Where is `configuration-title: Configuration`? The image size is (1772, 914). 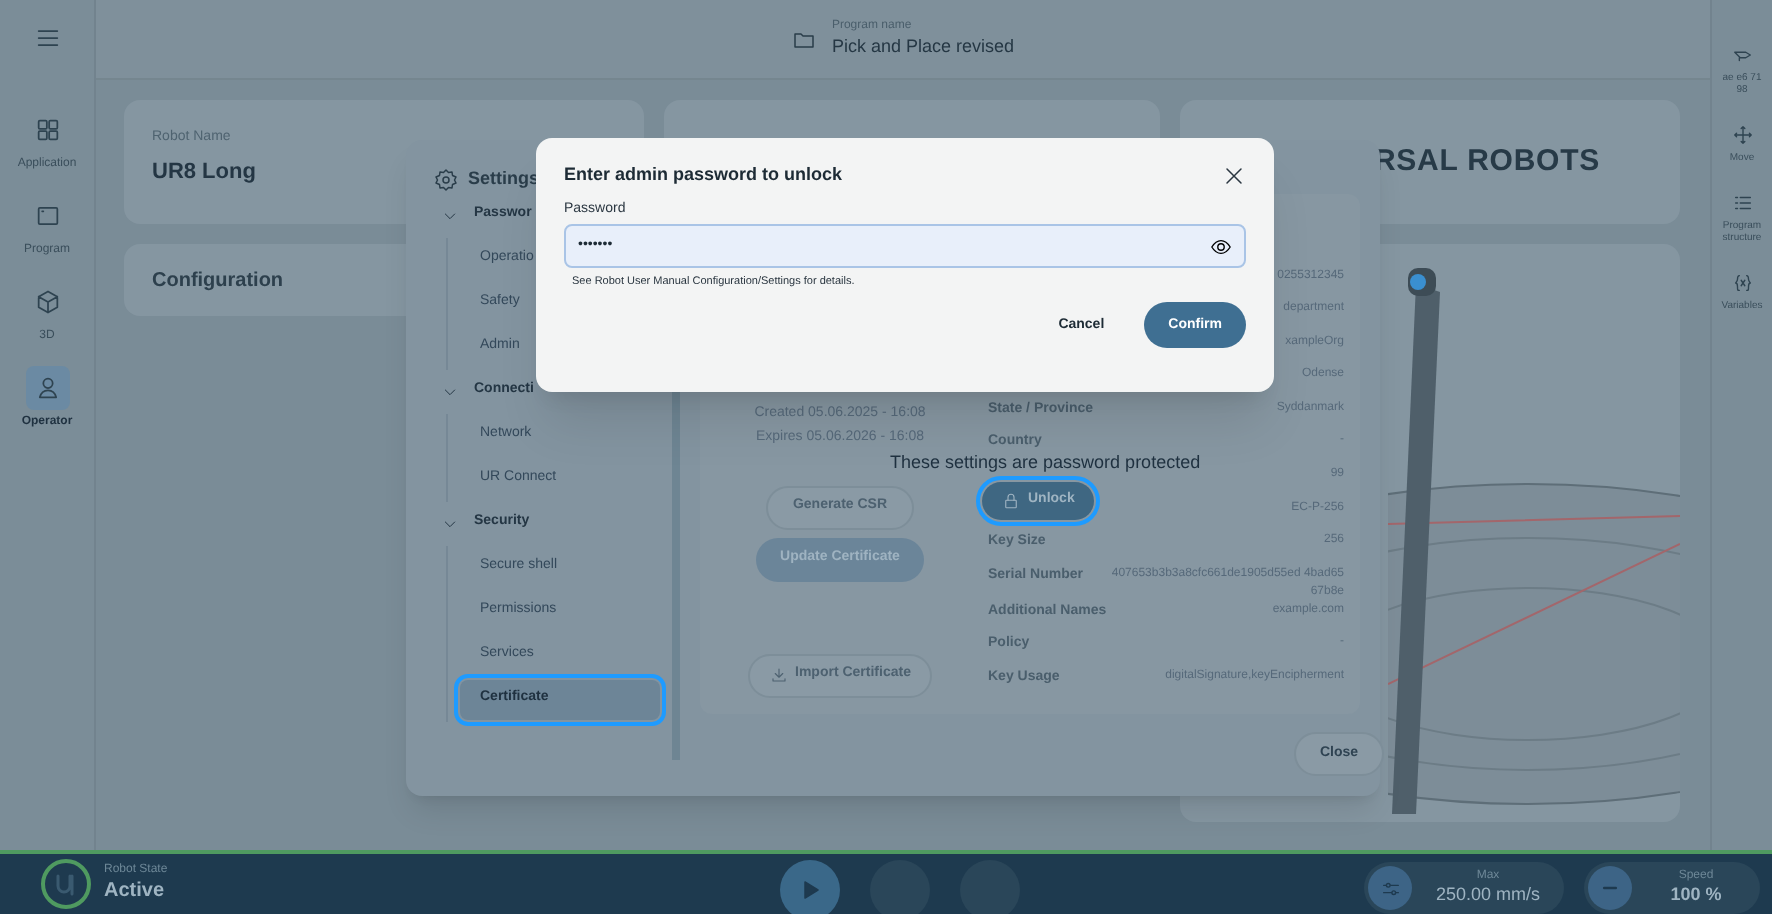
configuration-title: Configuration is located at coordinates (218, 281).